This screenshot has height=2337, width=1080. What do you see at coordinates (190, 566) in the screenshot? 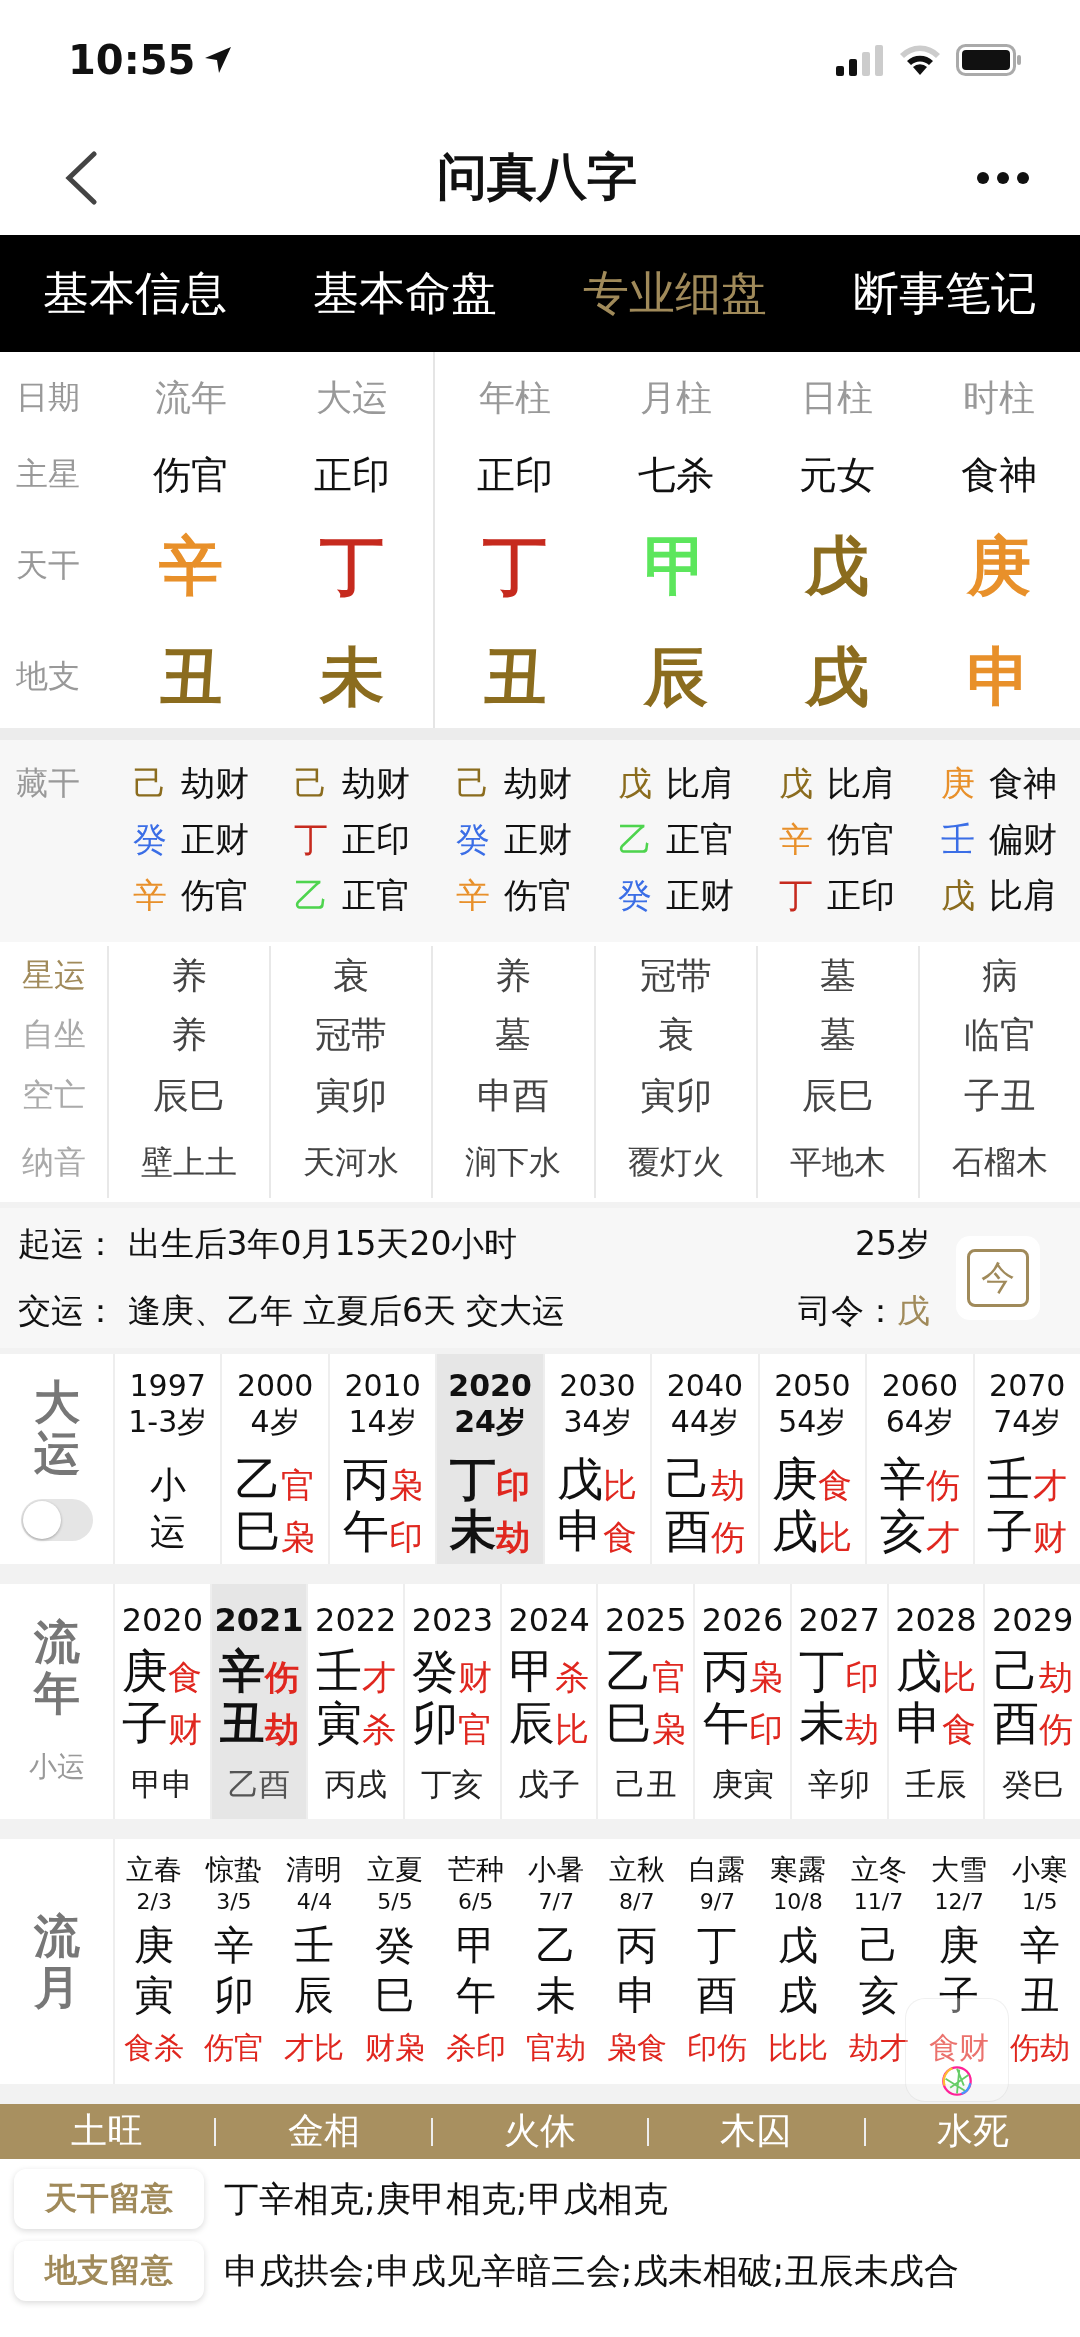
I see `heavenly-stem: 辛` at bounding box center [190, 566].